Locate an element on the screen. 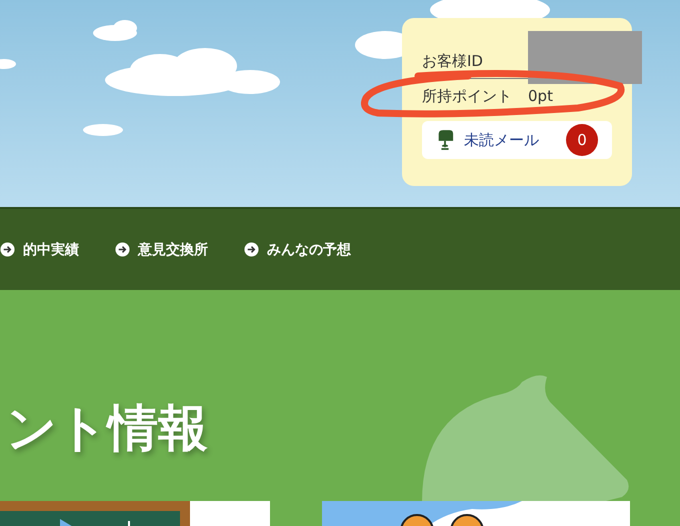 The image size is (680, 526). points-label: 所持ポイント is located at coordinates (467, 96).